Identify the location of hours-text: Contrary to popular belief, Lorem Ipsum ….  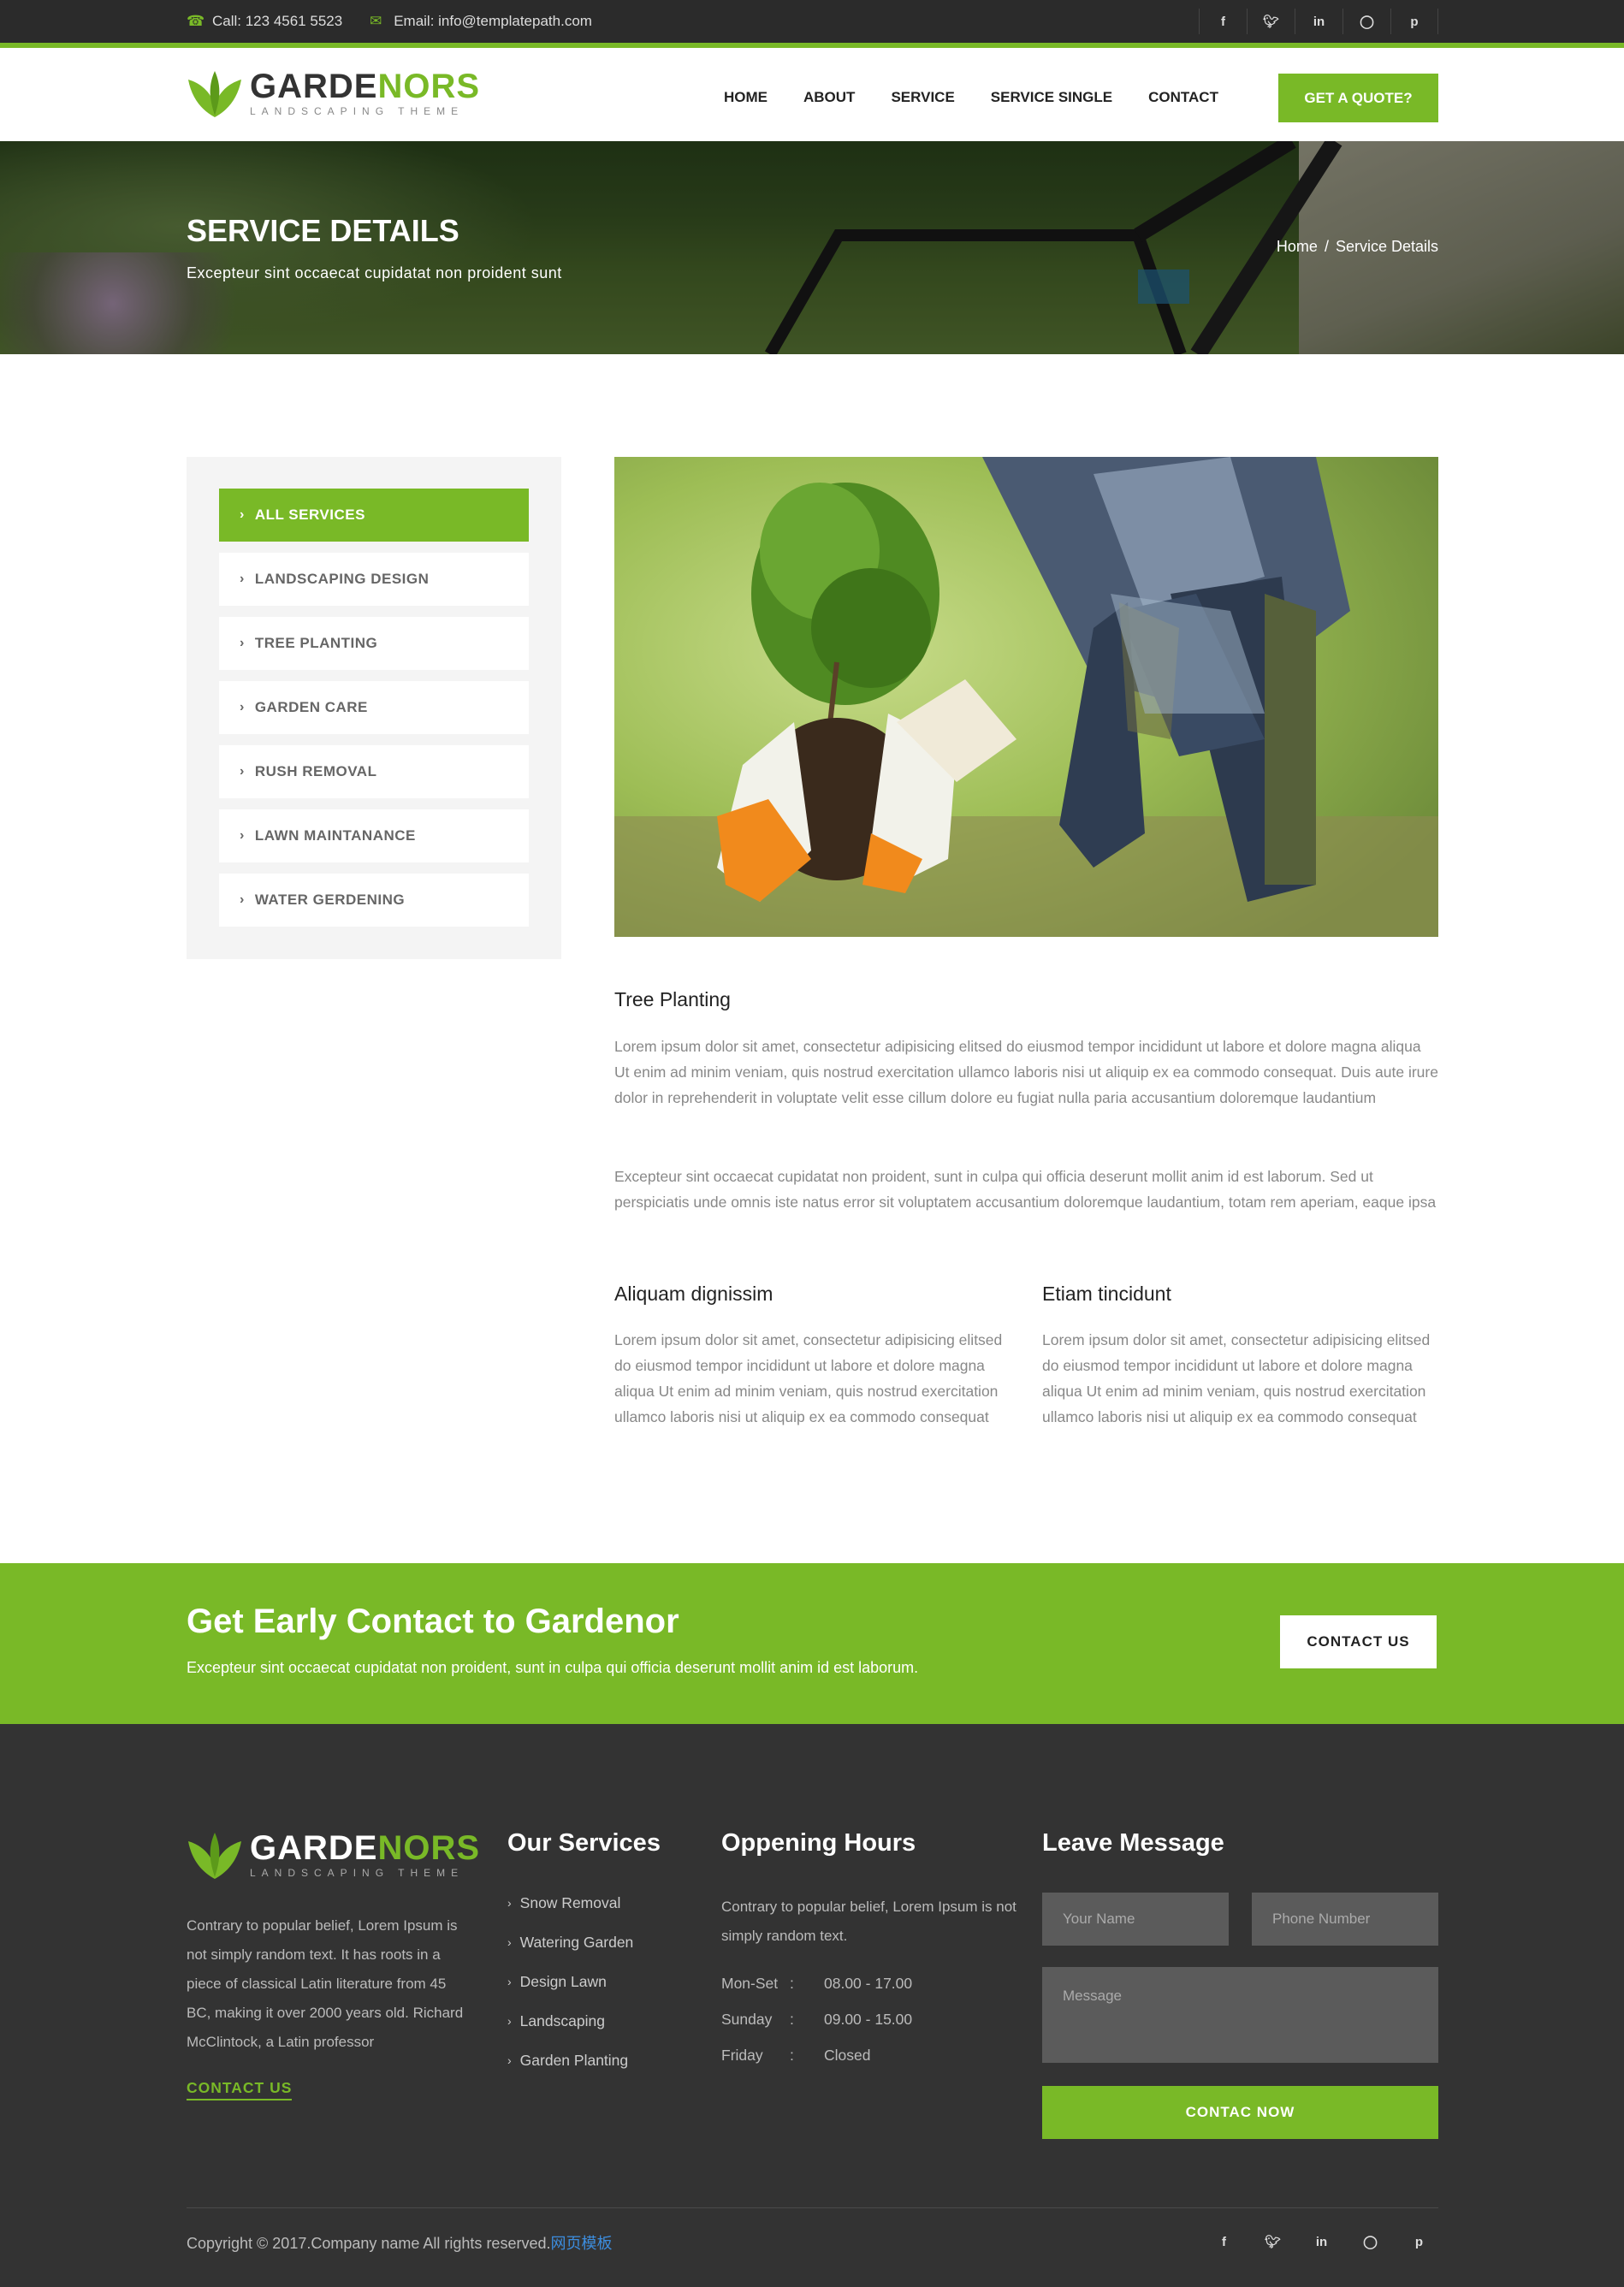
(868, 1921).